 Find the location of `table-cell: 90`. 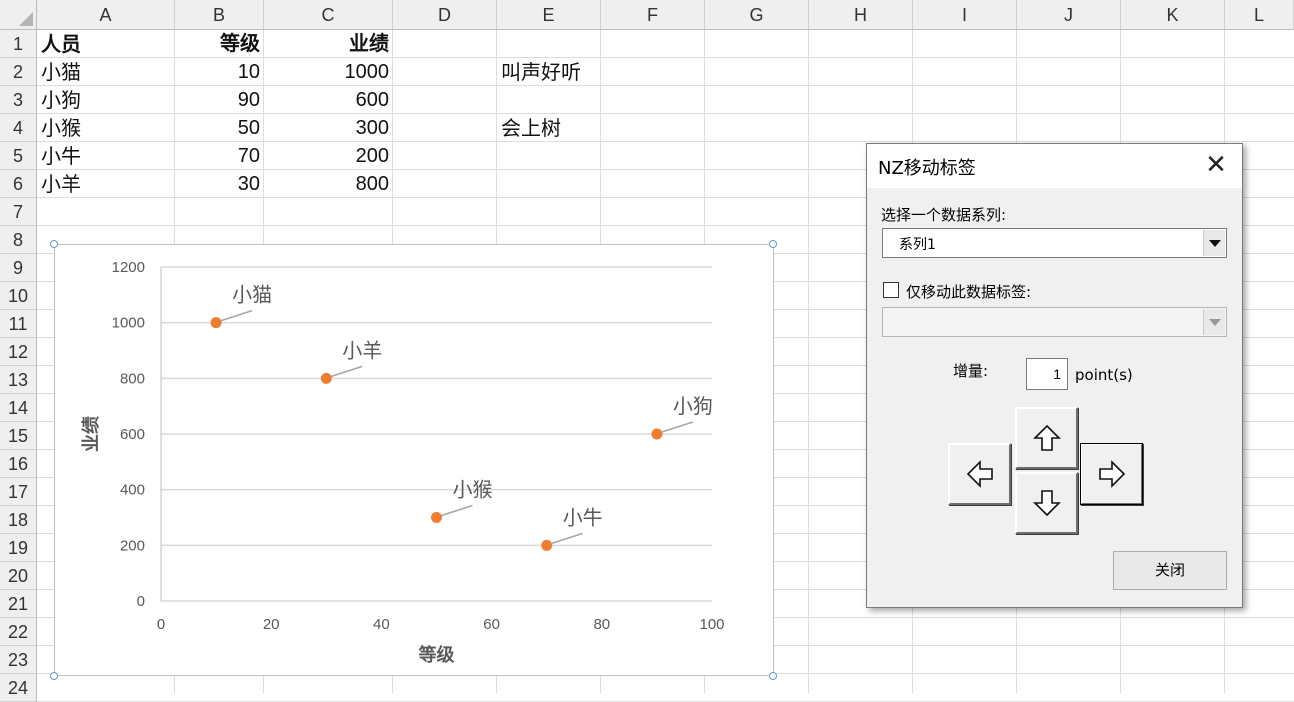

table-cell: 90 is located at coordinates (217, 100).